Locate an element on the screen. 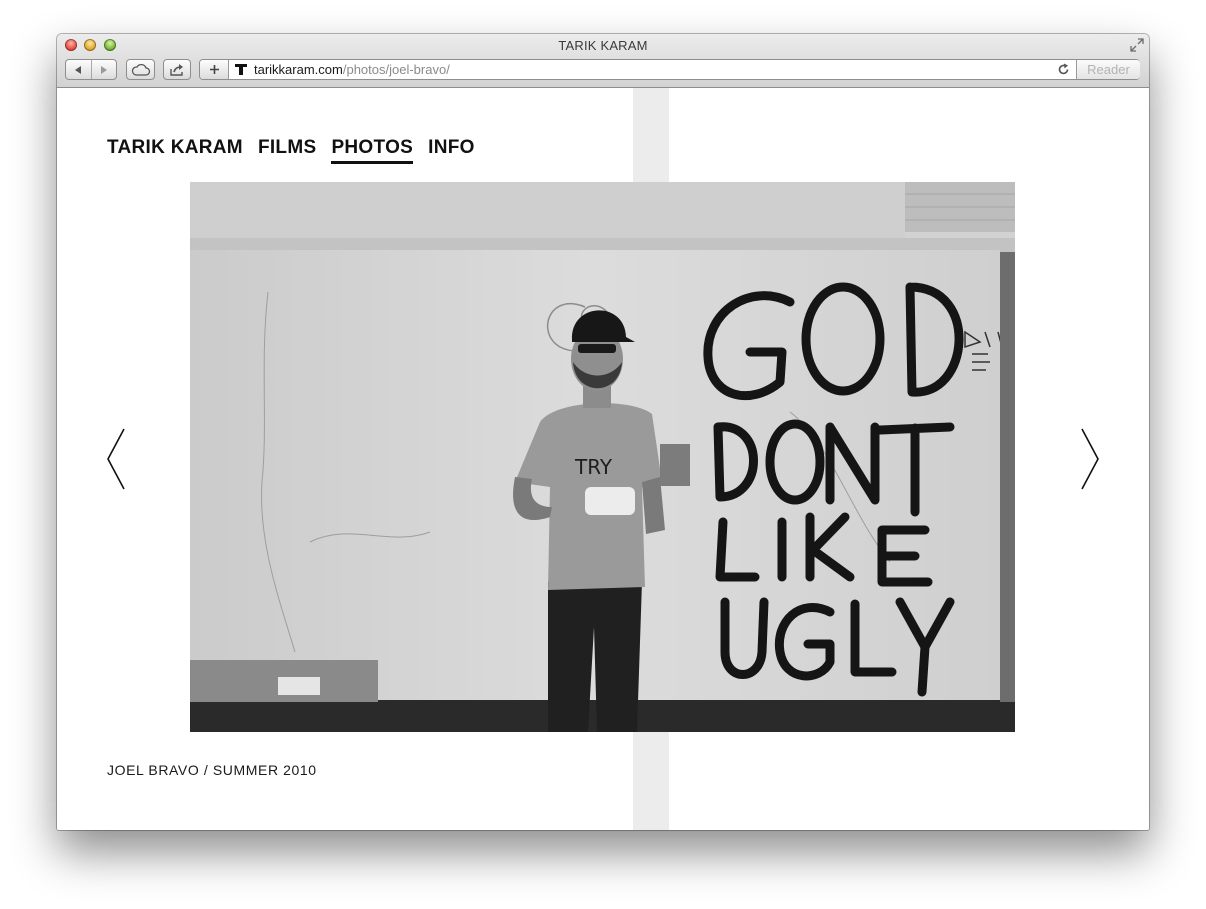  person-glasses is located at coordinates (597, 348).